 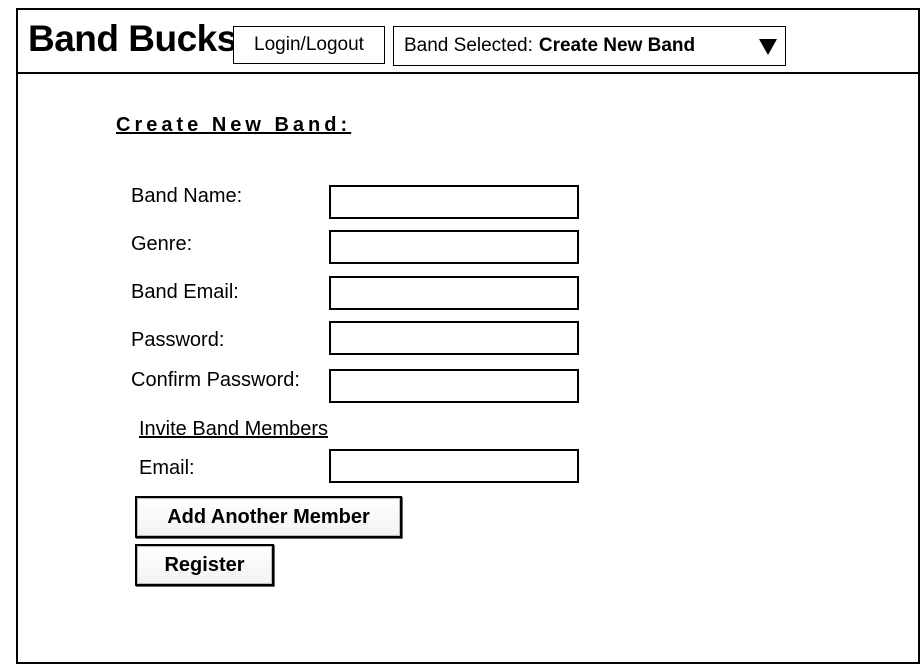 I want to click on login-logout-button: Login/Logout, so click(x=309, y=45).